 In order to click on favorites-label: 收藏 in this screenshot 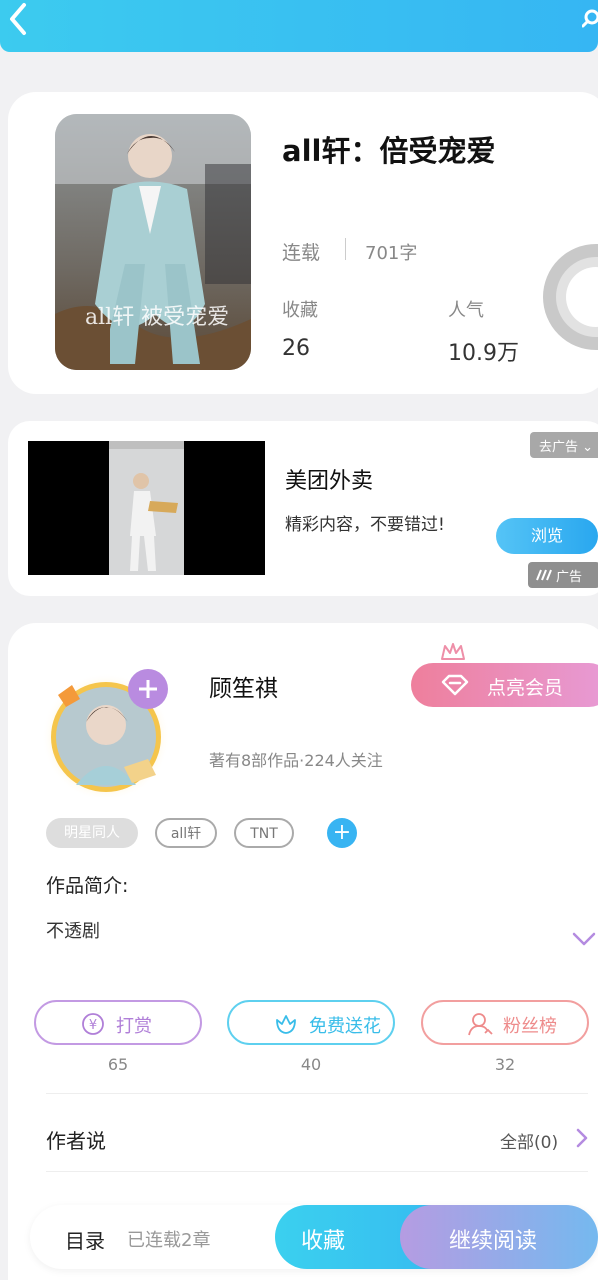, I will do `click(300, 310)`.